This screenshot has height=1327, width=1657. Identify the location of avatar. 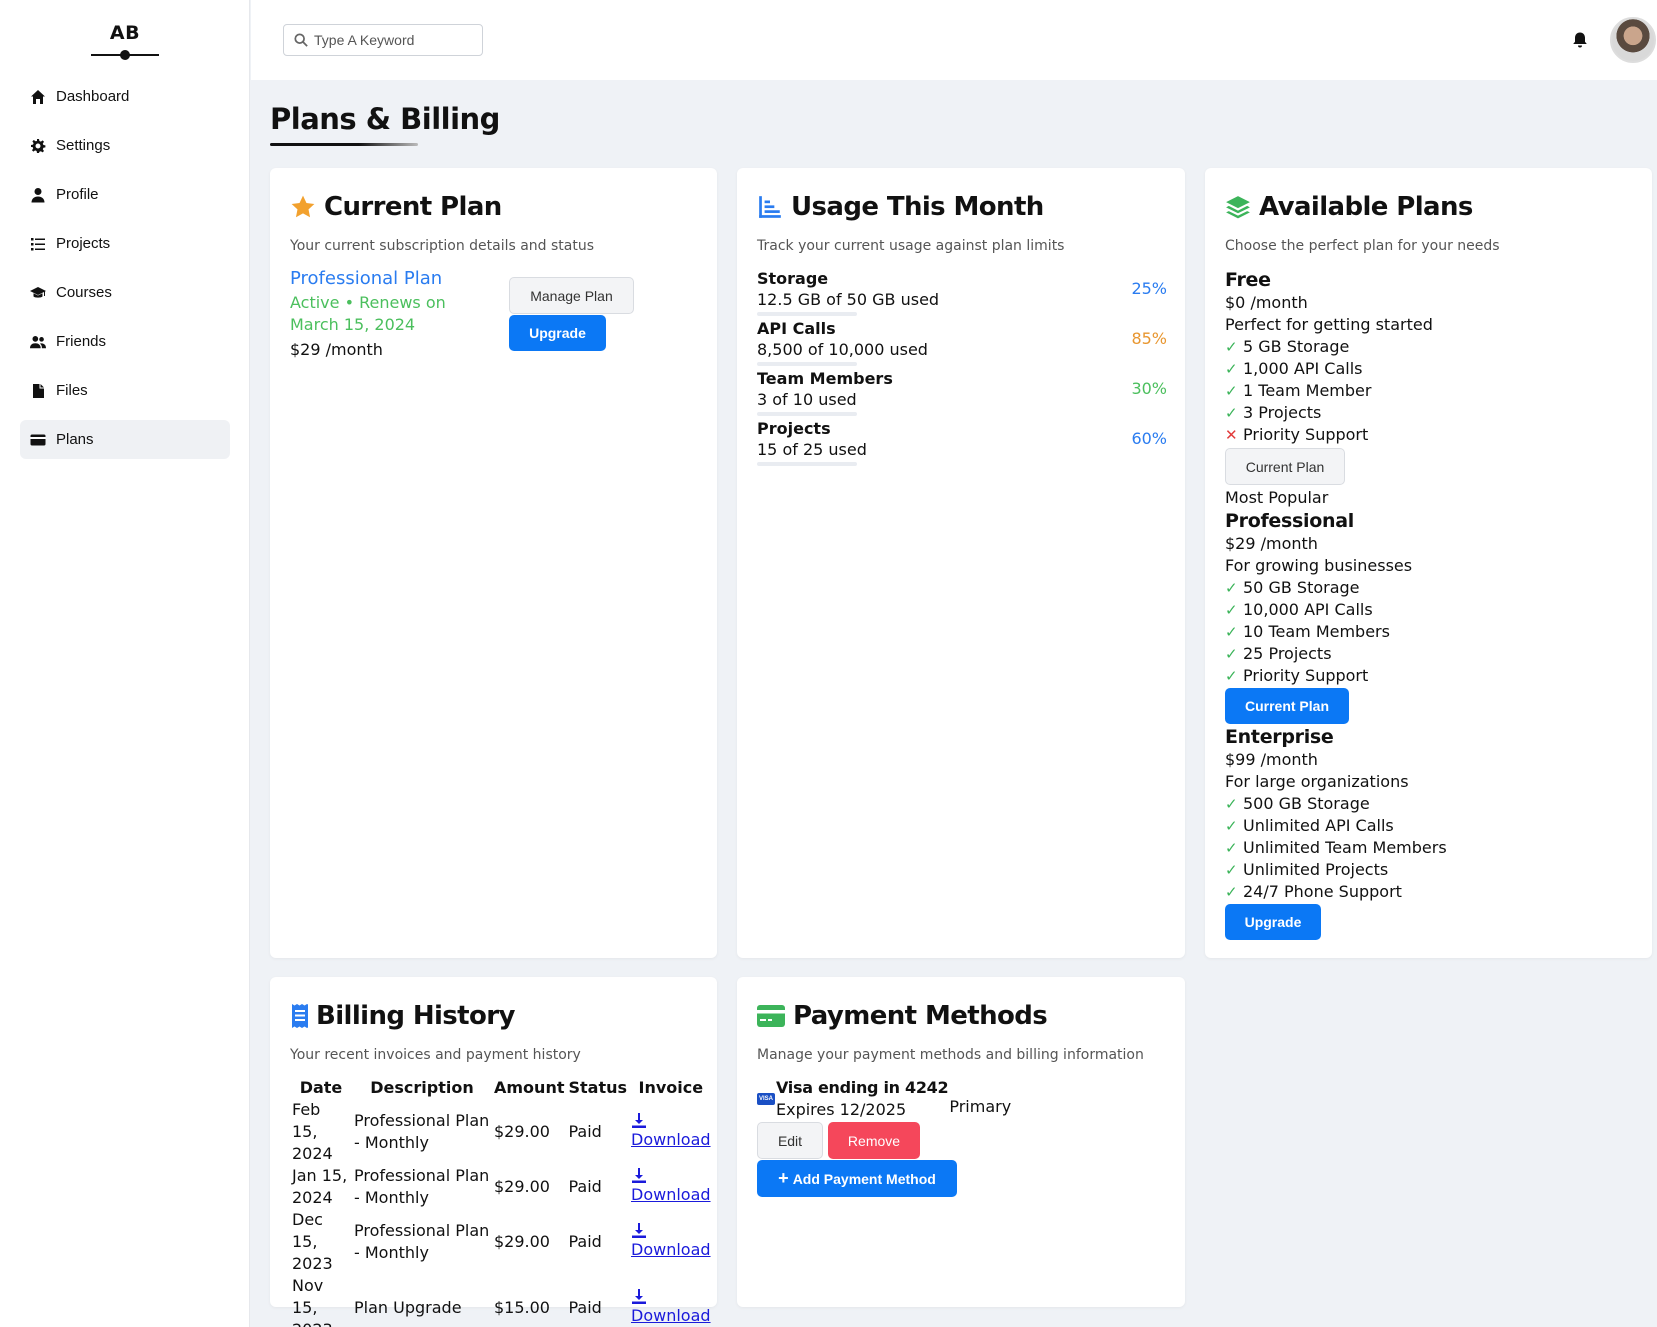
(1633, 40).